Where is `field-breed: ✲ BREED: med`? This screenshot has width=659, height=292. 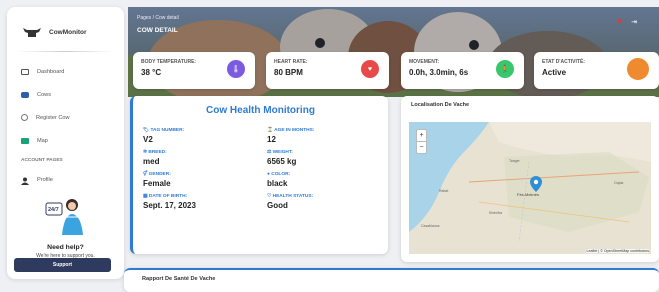
field-breed: ✲ BREED: med is located at coordinates (205, 159).